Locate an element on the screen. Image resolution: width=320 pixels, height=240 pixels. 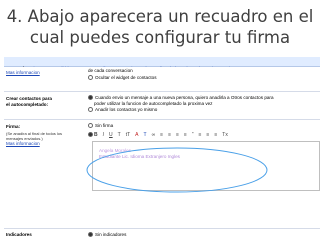
slide-title-line-2: cual puedes configurar tu firma is located at coordinates (160, 37).